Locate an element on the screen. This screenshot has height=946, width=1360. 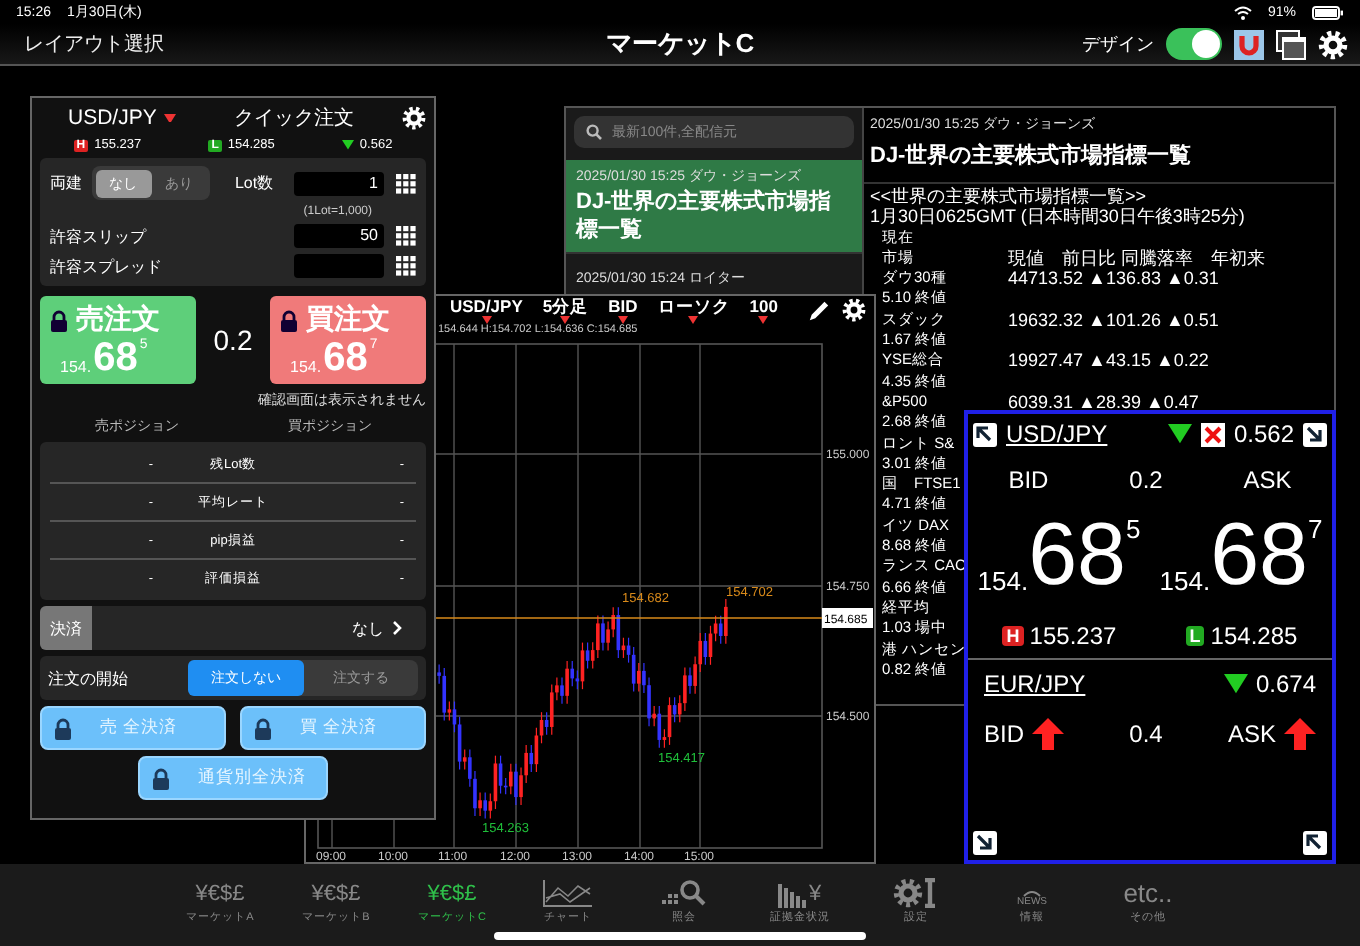
field-label: 許容スプレッド is located at coordinates (106, 266).